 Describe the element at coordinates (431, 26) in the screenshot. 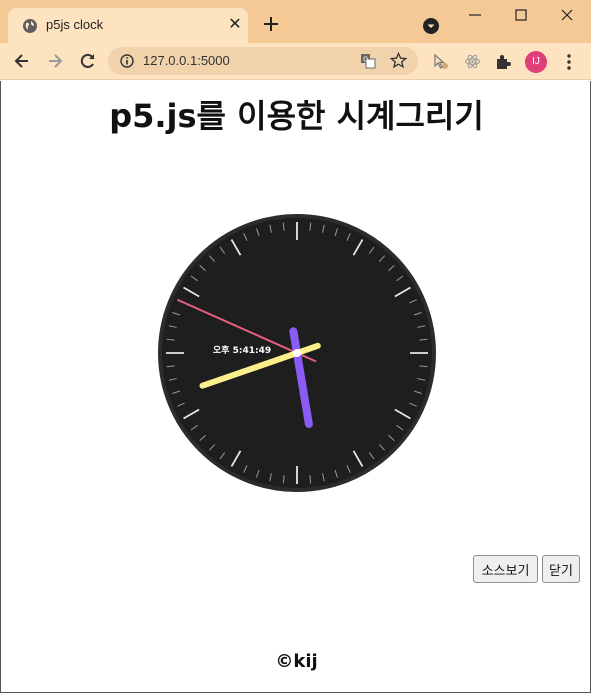

I see `tab-search-icon` at that location.